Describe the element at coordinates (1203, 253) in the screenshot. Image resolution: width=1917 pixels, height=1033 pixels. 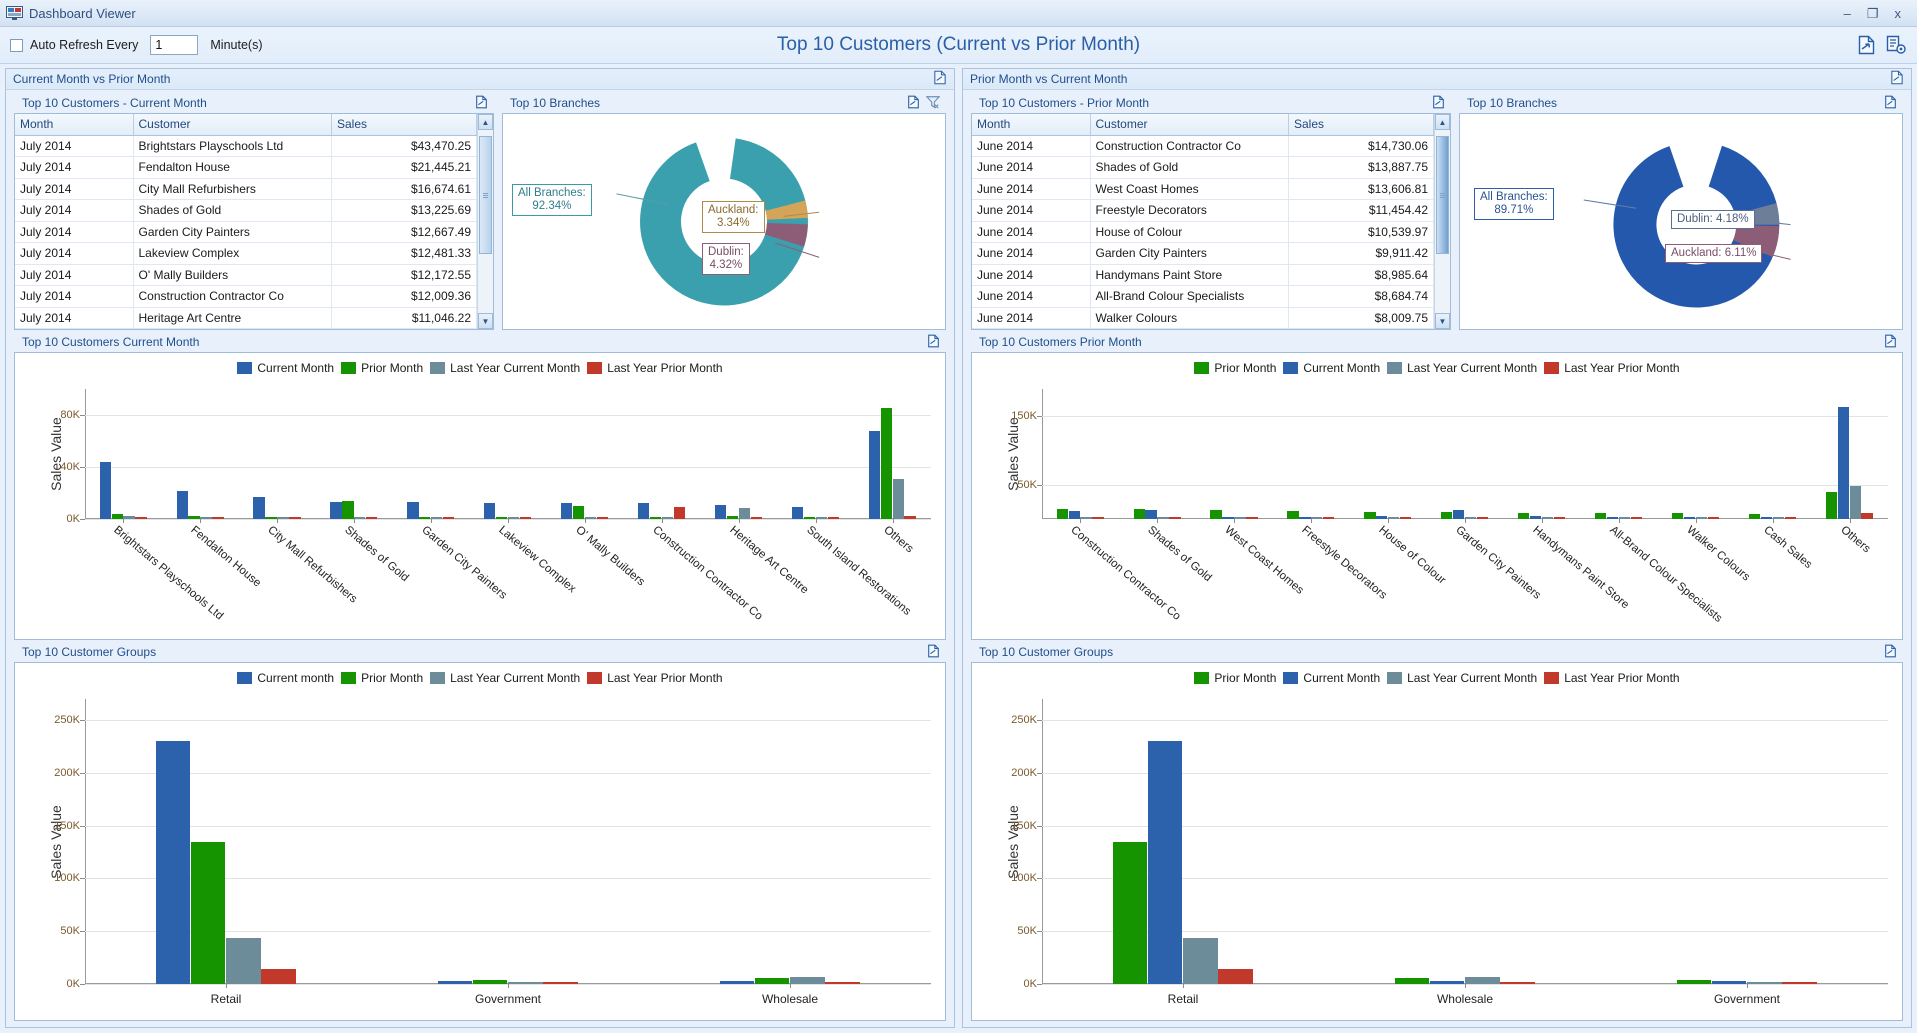
I see `table-row: June 2014 Garden City Painters $9,911.42` at that location.